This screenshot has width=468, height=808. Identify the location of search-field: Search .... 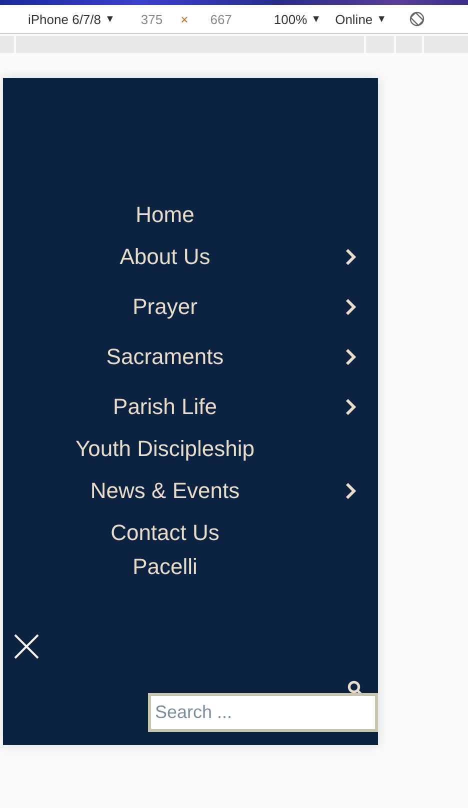
(263, 712).